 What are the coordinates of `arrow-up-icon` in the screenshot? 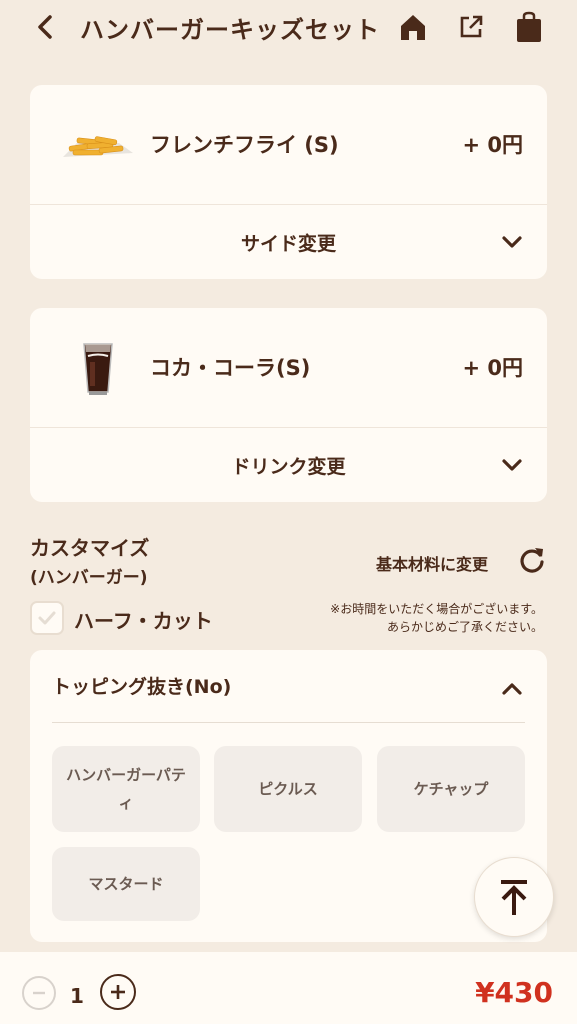 It's located at (514, 897).